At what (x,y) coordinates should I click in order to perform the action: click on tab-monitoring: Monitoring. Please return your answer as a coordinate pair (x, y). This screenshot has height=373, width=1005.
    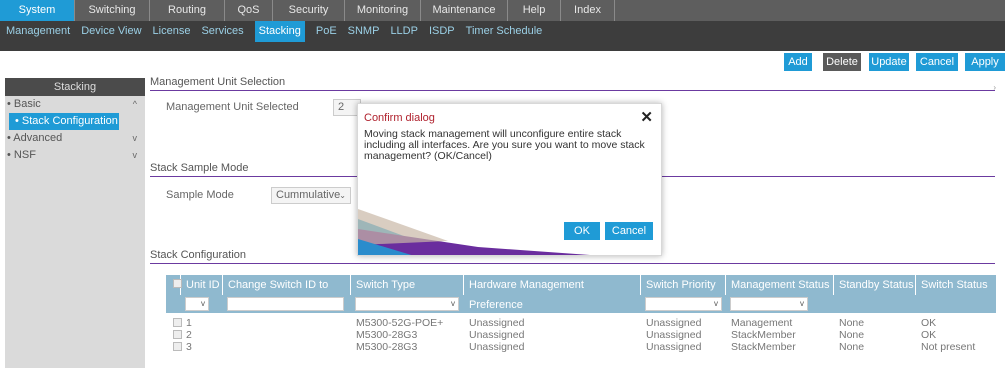
    Looking at the image, I should click on (383, 10).